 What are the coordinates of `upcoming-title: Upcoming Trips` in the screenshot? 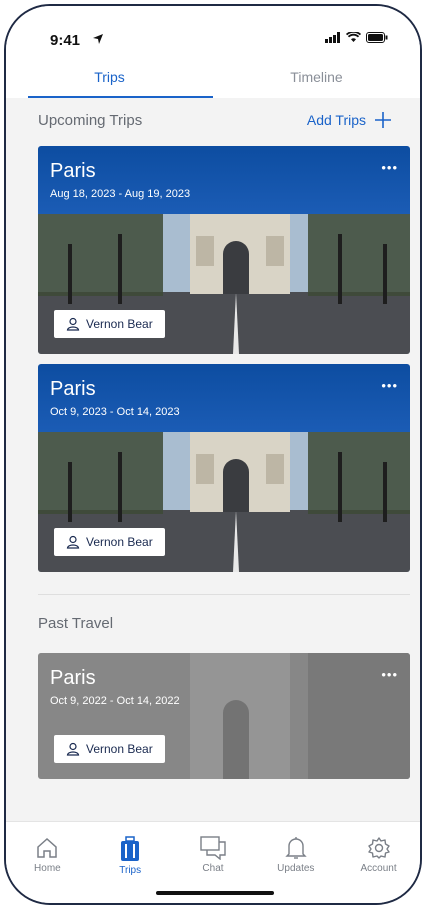 It's located at (90, 120).